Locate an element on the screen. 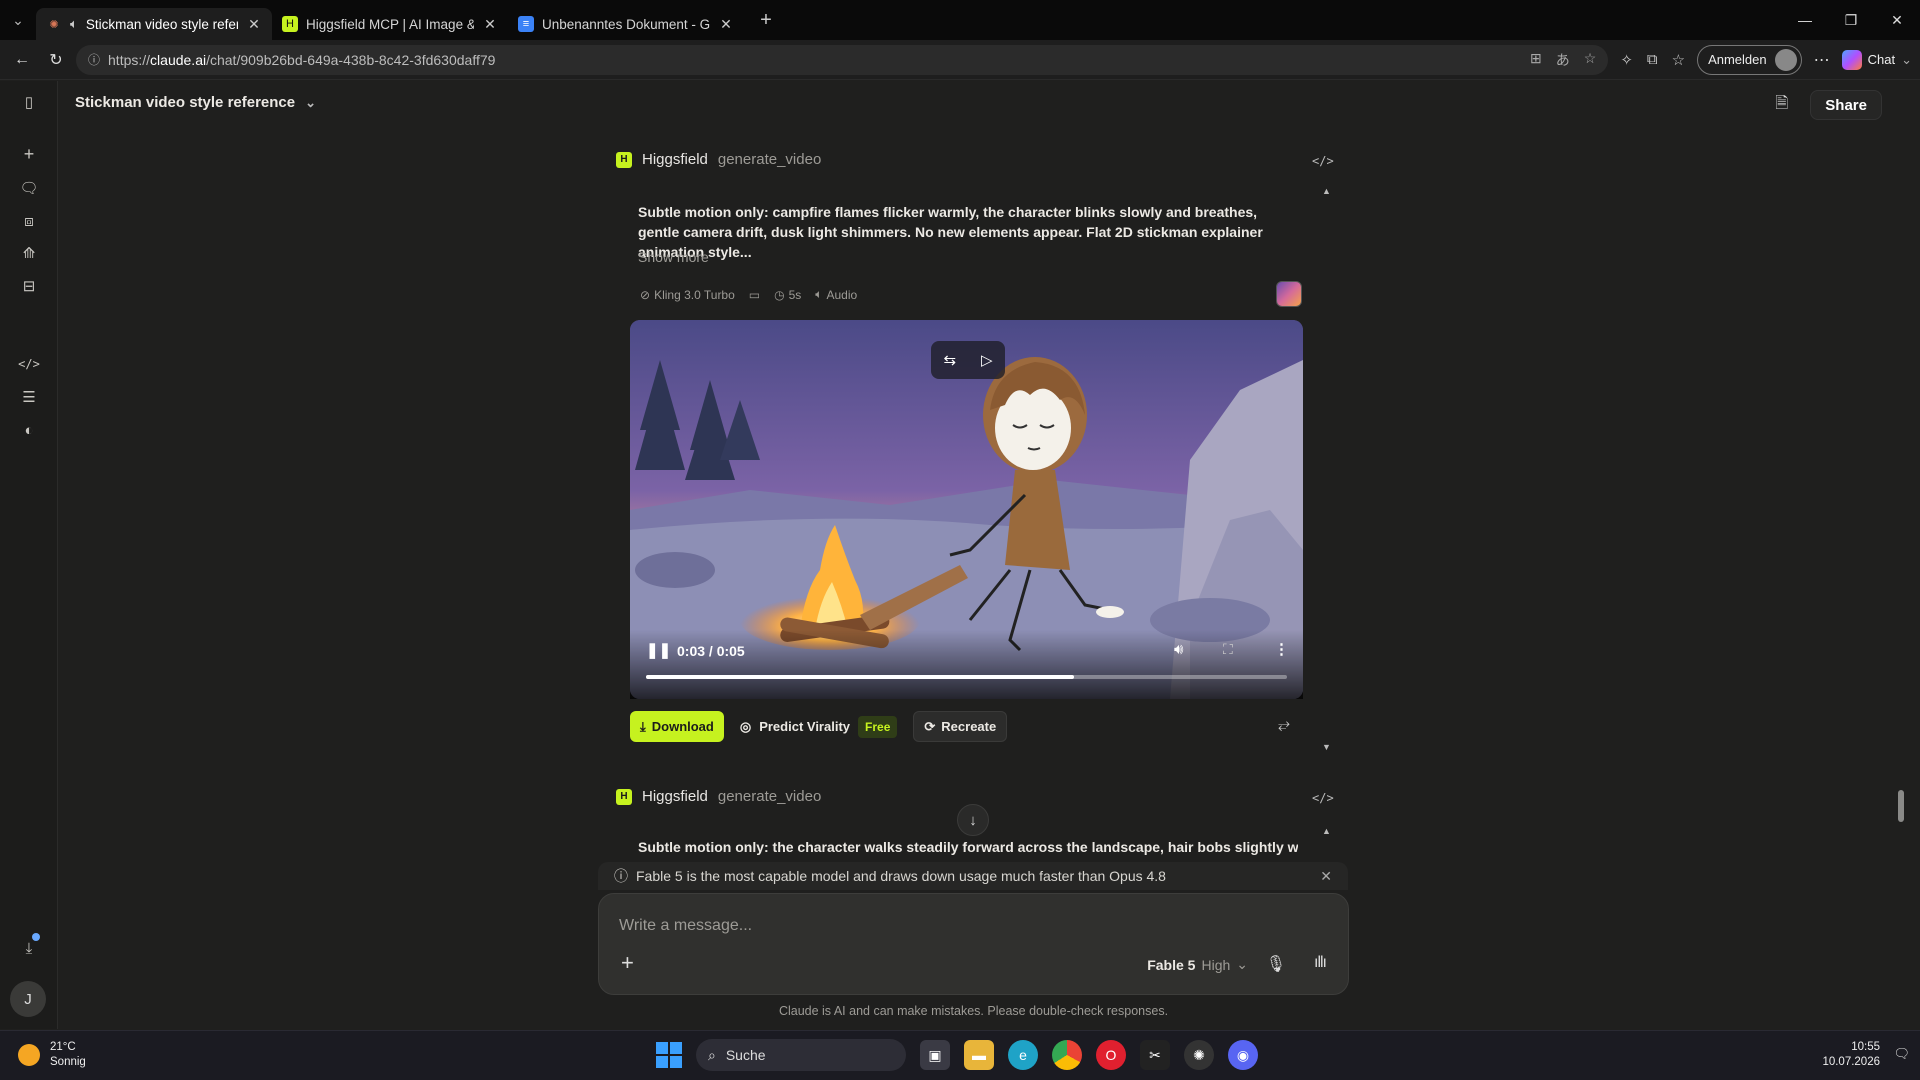 The width and height of the screenshot is (1920, 1080). document-icon: 🗎 is located at coordinates (1781, 105).